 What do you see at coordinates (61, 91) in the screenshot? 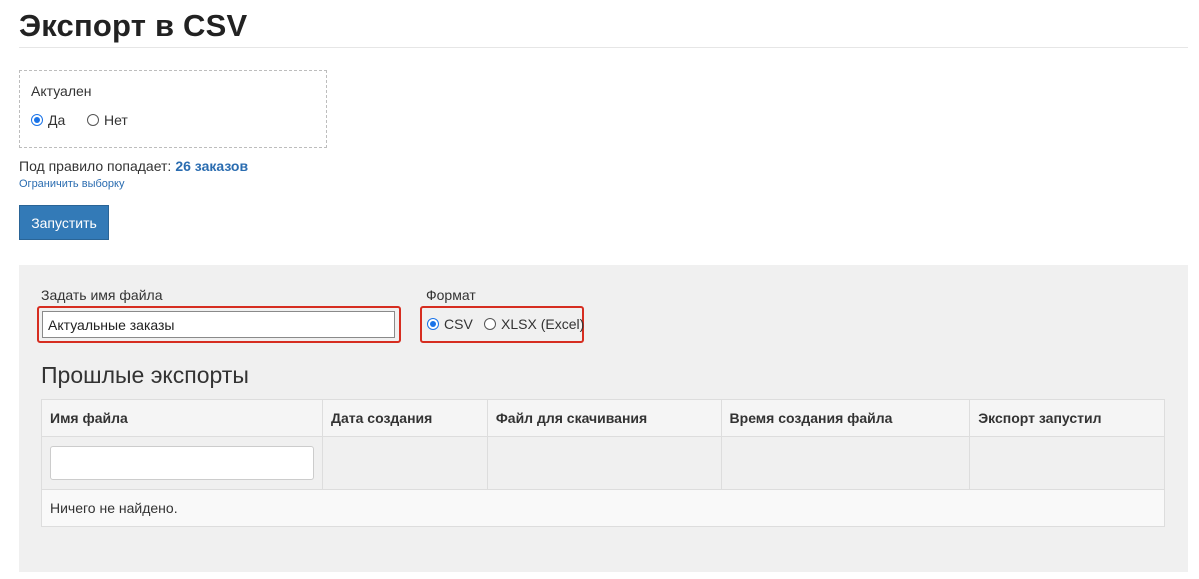
I see `actual-filter-label: Актуален` at bounding box center [61, 91].